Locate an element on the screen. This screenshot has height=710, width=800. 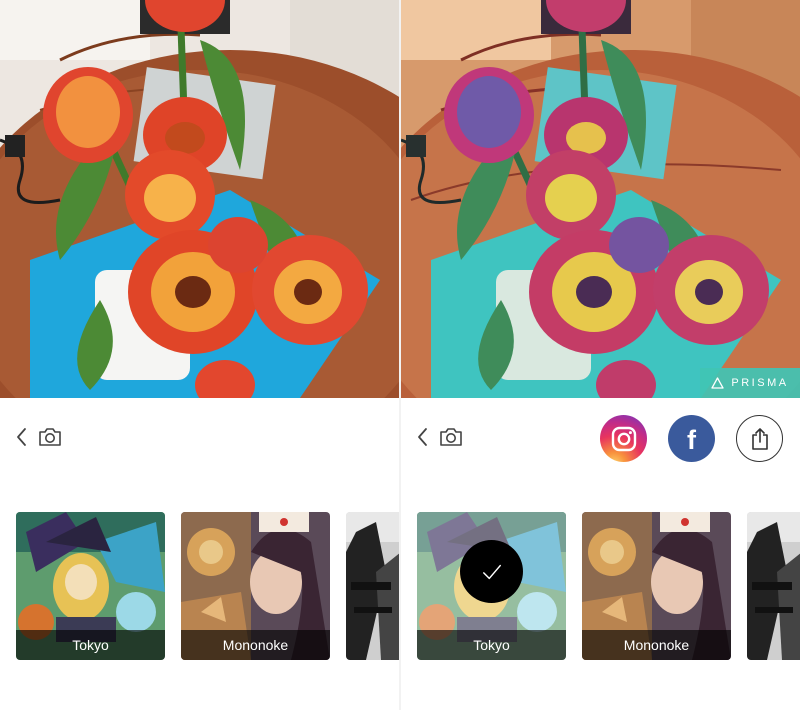
instagram-icon is located at coordinates (623, 438).